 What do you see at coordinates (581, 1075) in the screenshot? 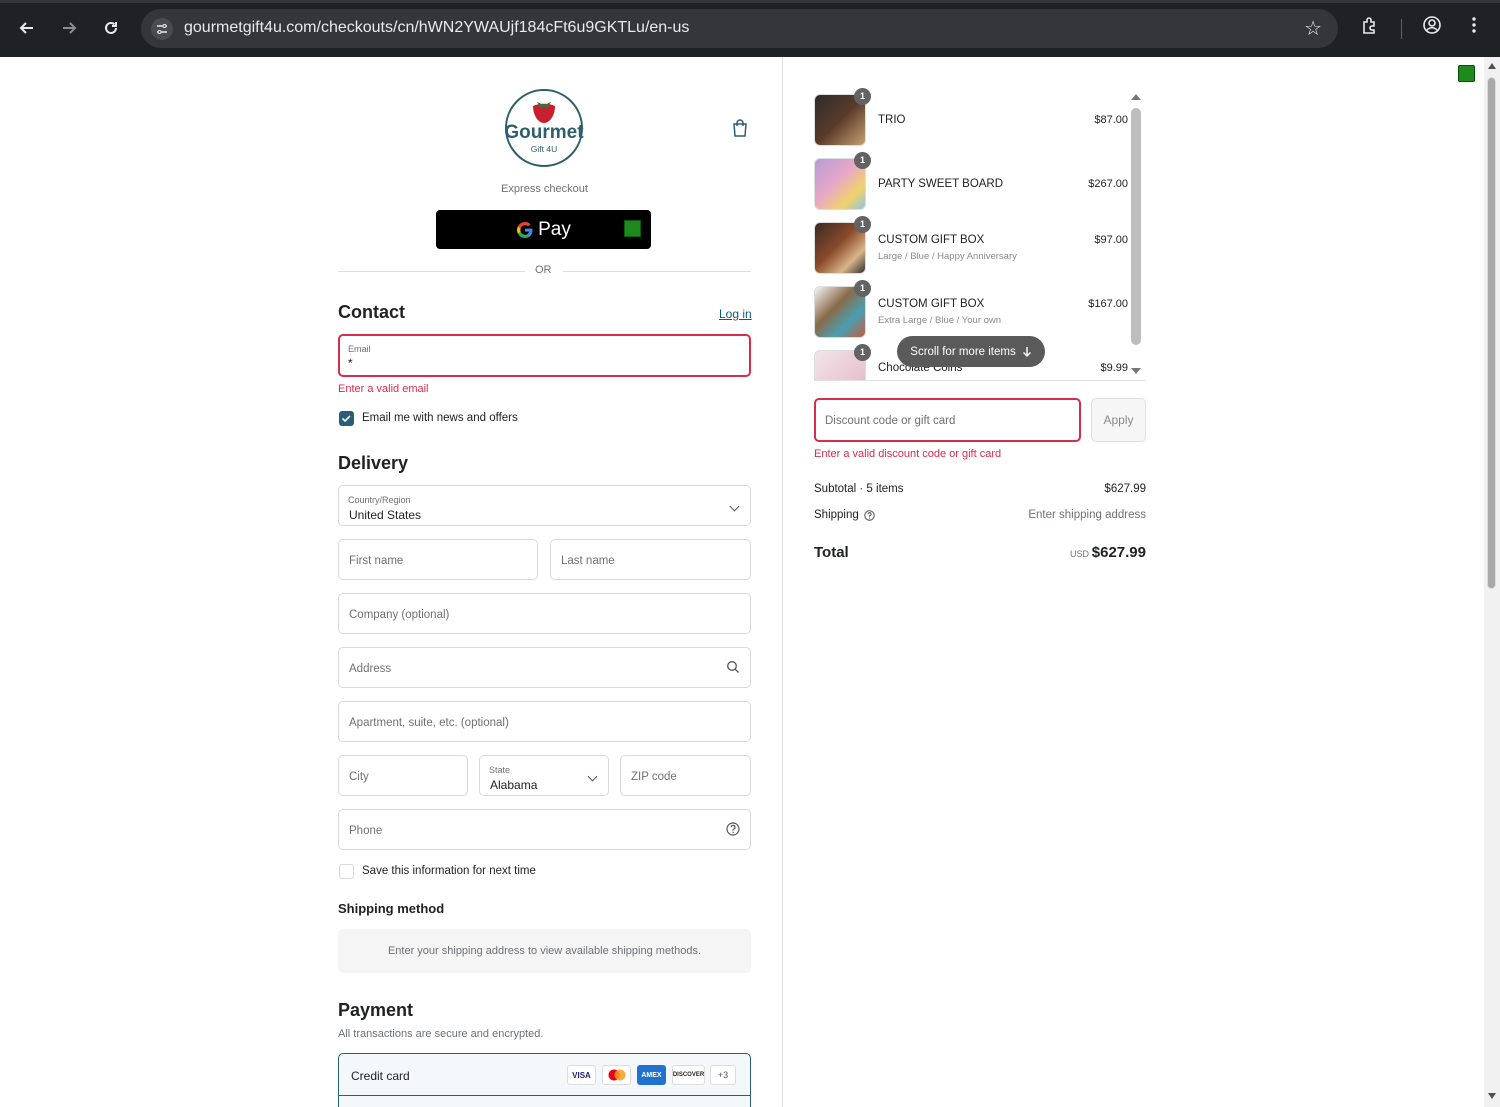
I see `visa-icon: VISA` at bounding box center [581, 1075].